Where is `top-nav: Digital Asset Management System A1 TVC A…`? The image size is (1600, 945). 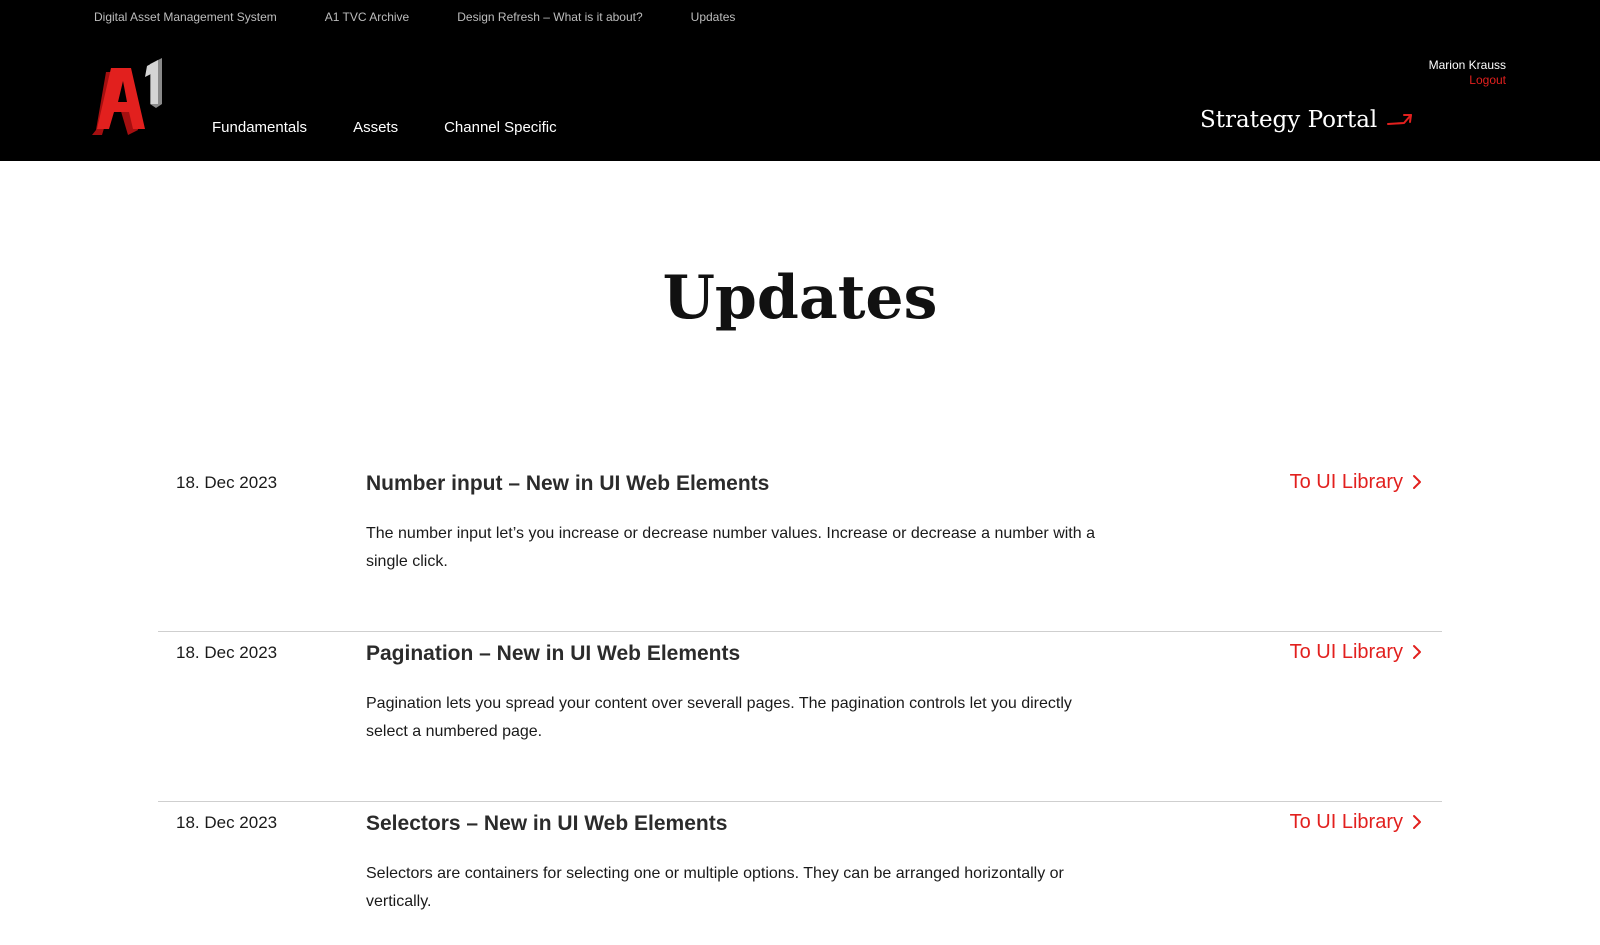
top-nav: Digital Asset Management System A1 TVC A… is located at coordinates (438, 17).